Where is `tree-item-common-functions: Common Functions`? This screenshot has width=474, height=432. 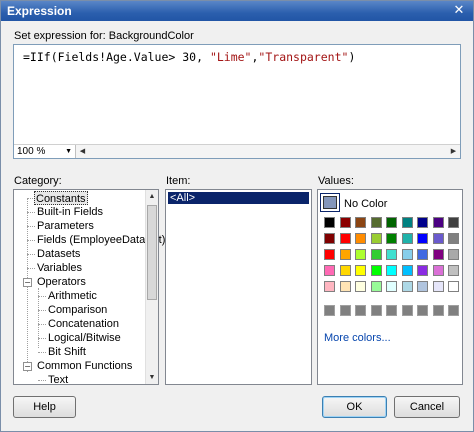 tree-item-common-functions: Common Functions is located at coordinates (84, 366).